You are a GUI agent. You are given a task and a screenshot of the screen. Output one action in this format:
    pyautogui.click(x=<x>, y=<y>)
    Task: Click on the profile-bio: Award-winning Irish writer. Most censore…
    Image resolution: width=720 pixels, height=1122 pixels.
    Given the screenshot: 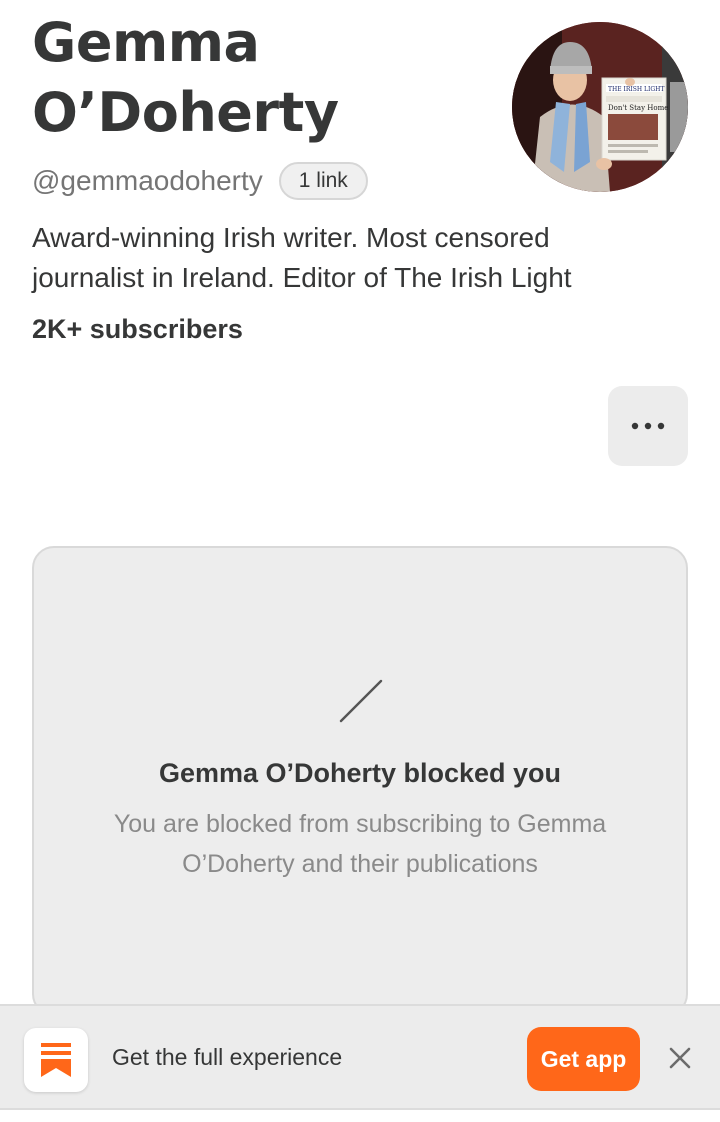 What is the action you would take?
    pyautogui.click(x=302, y=257)
    